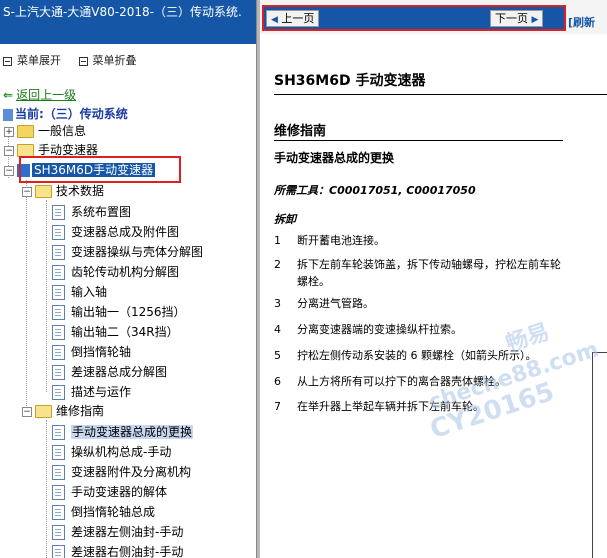 The height and width of the screenshot is (558, 607). Describe the element at coordinates (91, 352) in the screenshot. I see `tree-leaf: 倒挡惰轮轴` at that location.